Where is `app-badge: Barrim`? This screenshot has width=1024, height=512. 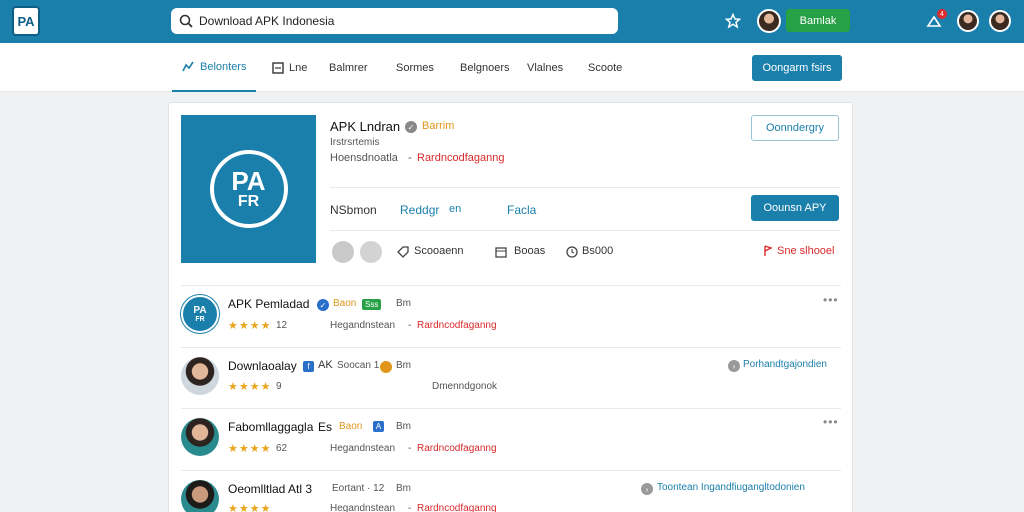 app-badge: Barrim is located at coordinates (438, 126).